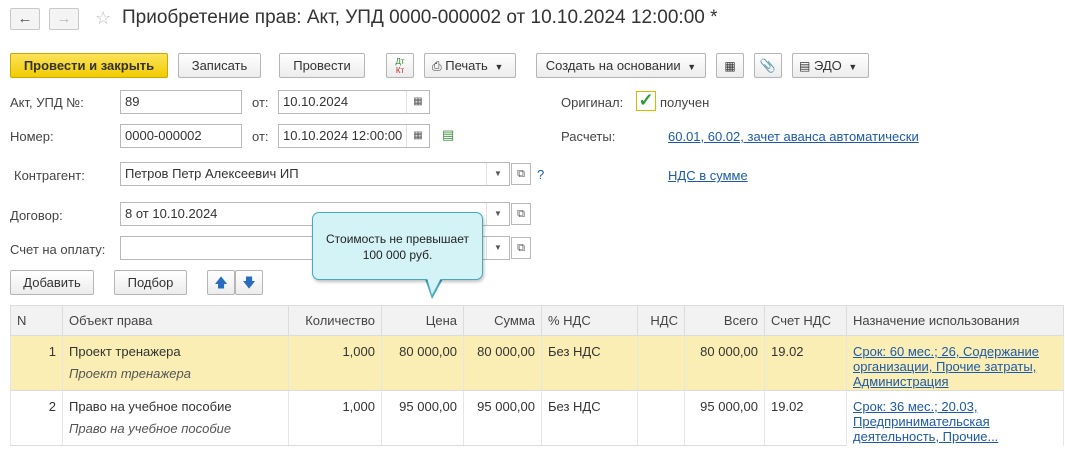  I want to click on act-number-label: Акт, УПД №:, so click(47, 102).